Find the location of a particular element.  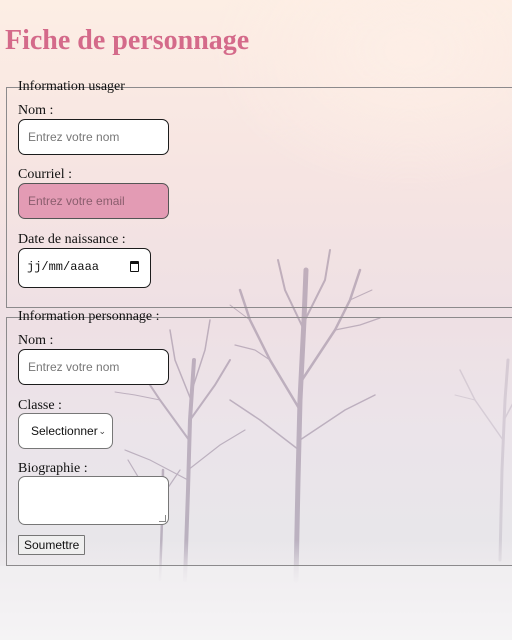

class-select: Selectionner ⌄ is located at coordinates (65, 431).